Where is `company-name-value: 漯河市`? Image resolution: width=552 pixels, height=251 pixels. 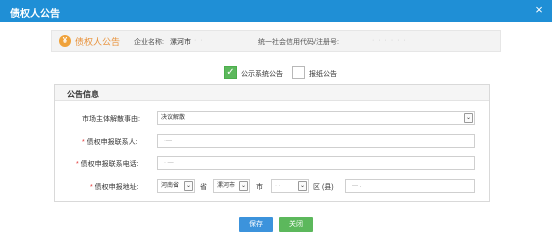 company-name-value: 漯河市 is located at coordinates (180, 42).